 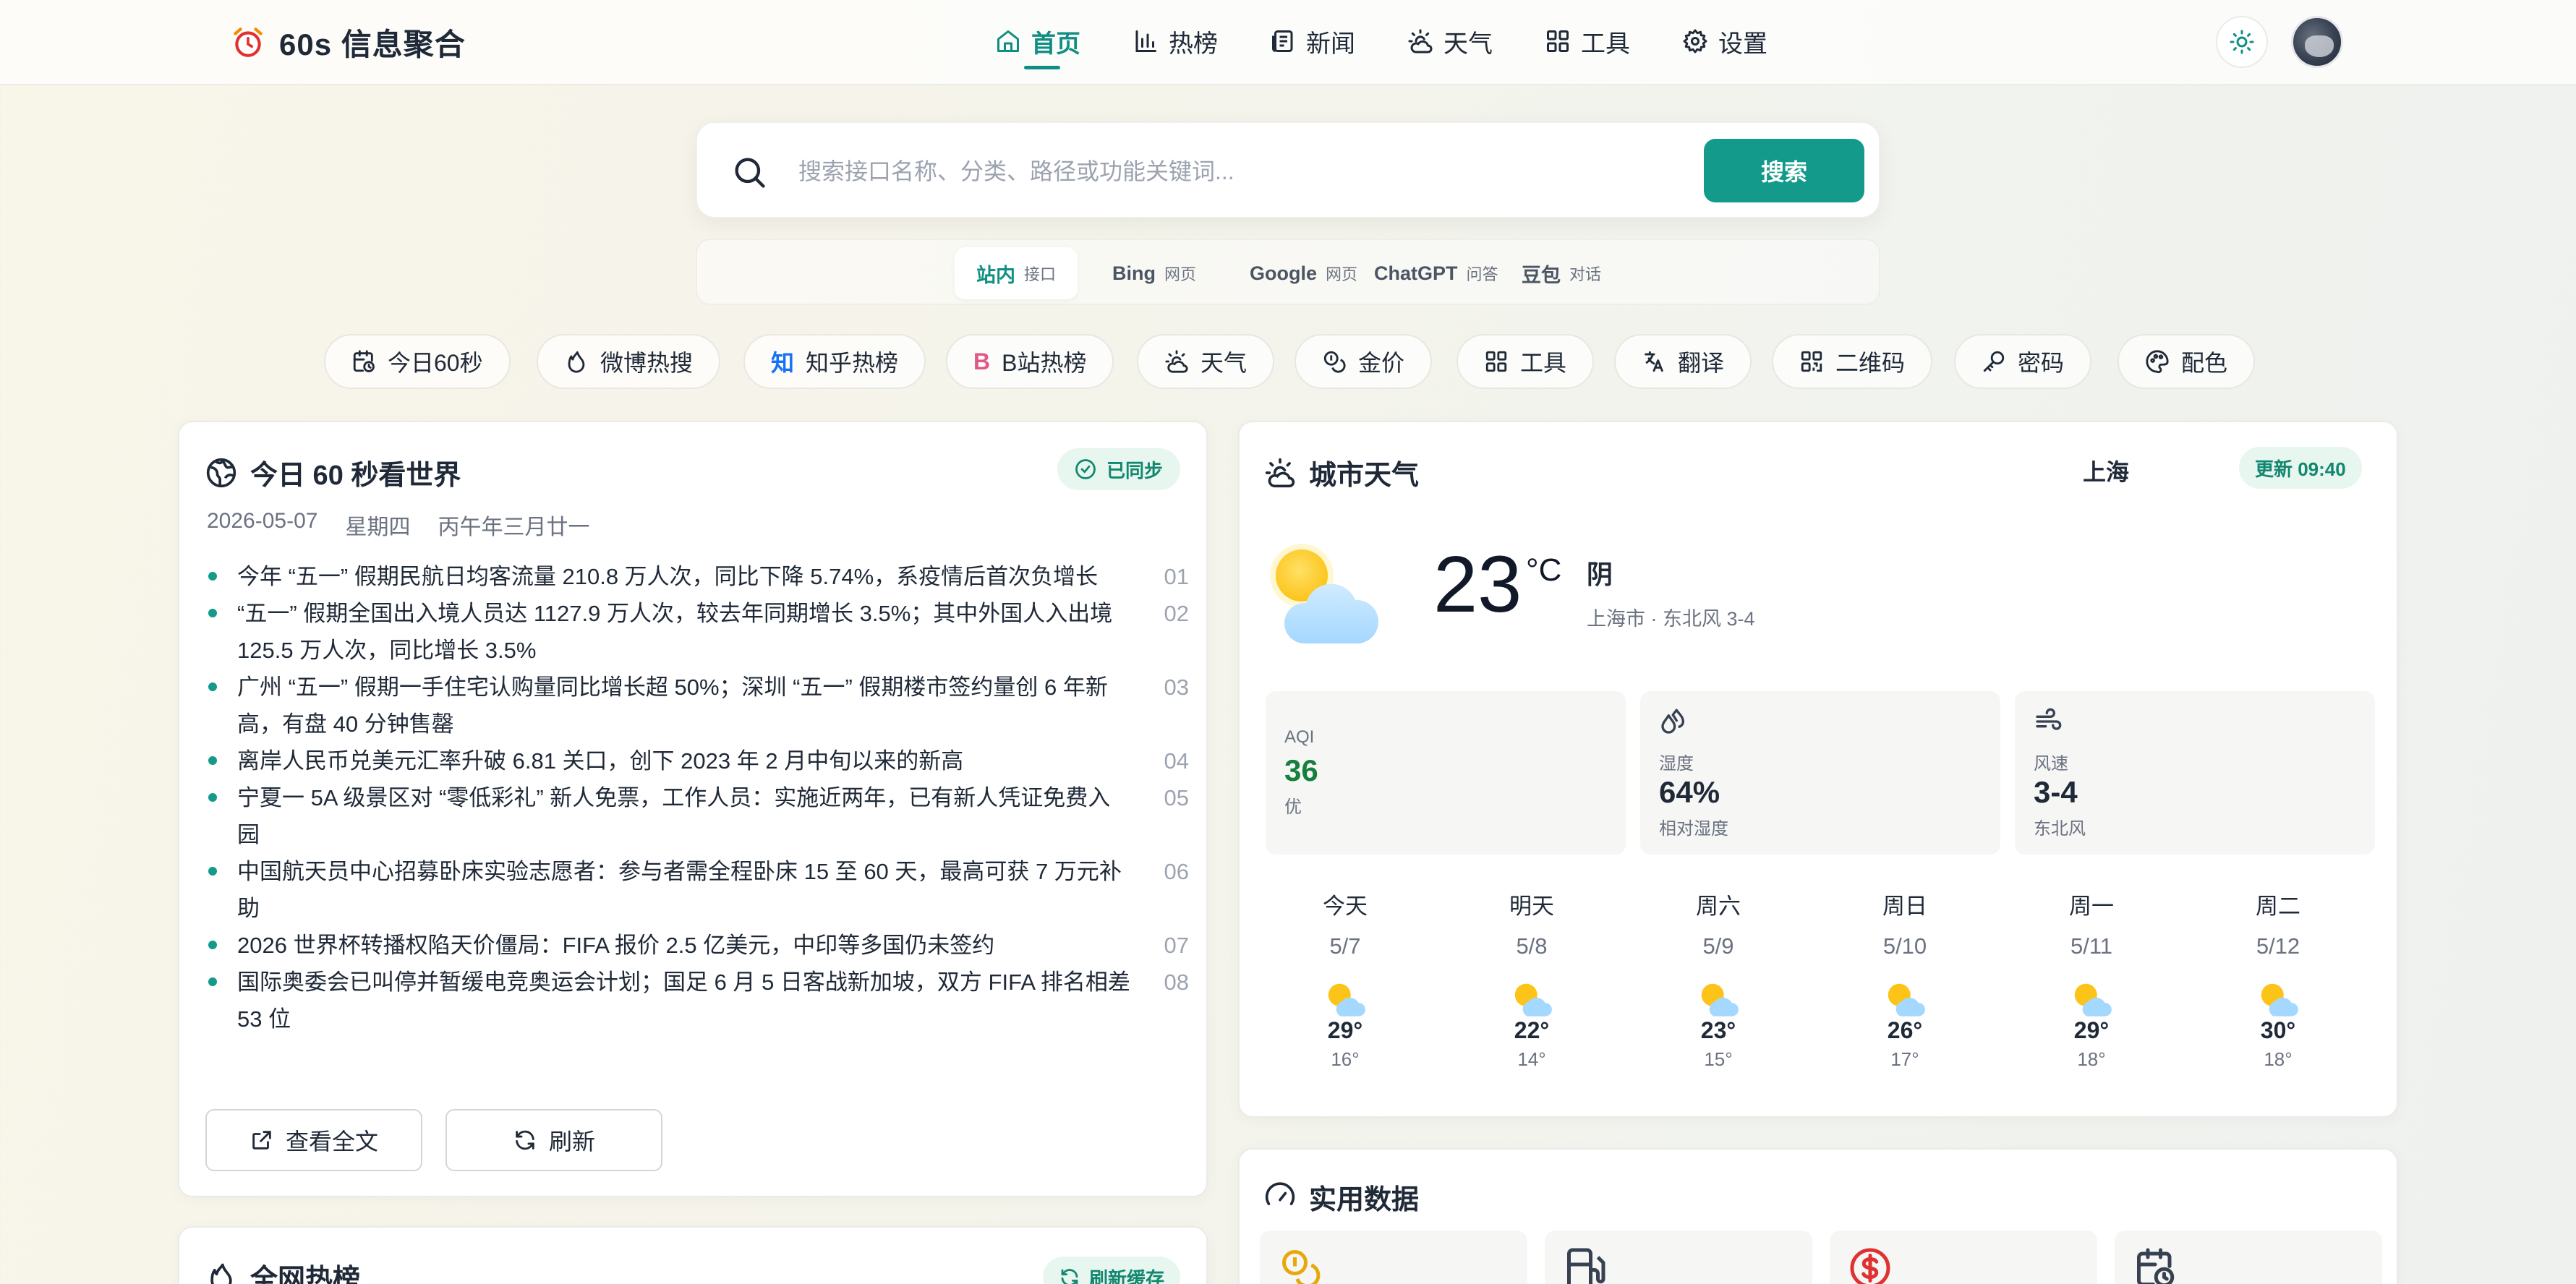 I want to click on forecast-date: 5/9, so click(x=1718, y=946).